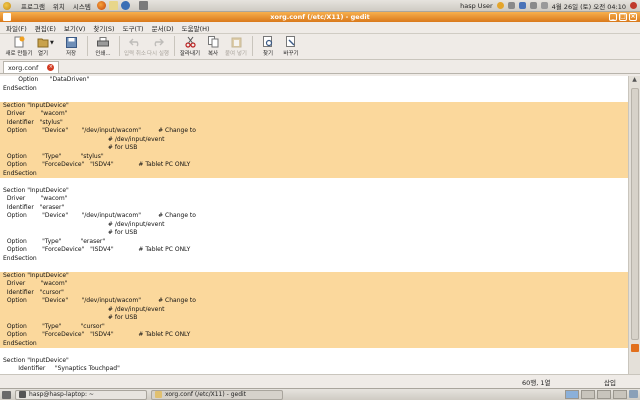 Image resolution: width=640 pixels, height=400 pixels. I want to click on ubuntu-logo-icon, so click(7, 5).